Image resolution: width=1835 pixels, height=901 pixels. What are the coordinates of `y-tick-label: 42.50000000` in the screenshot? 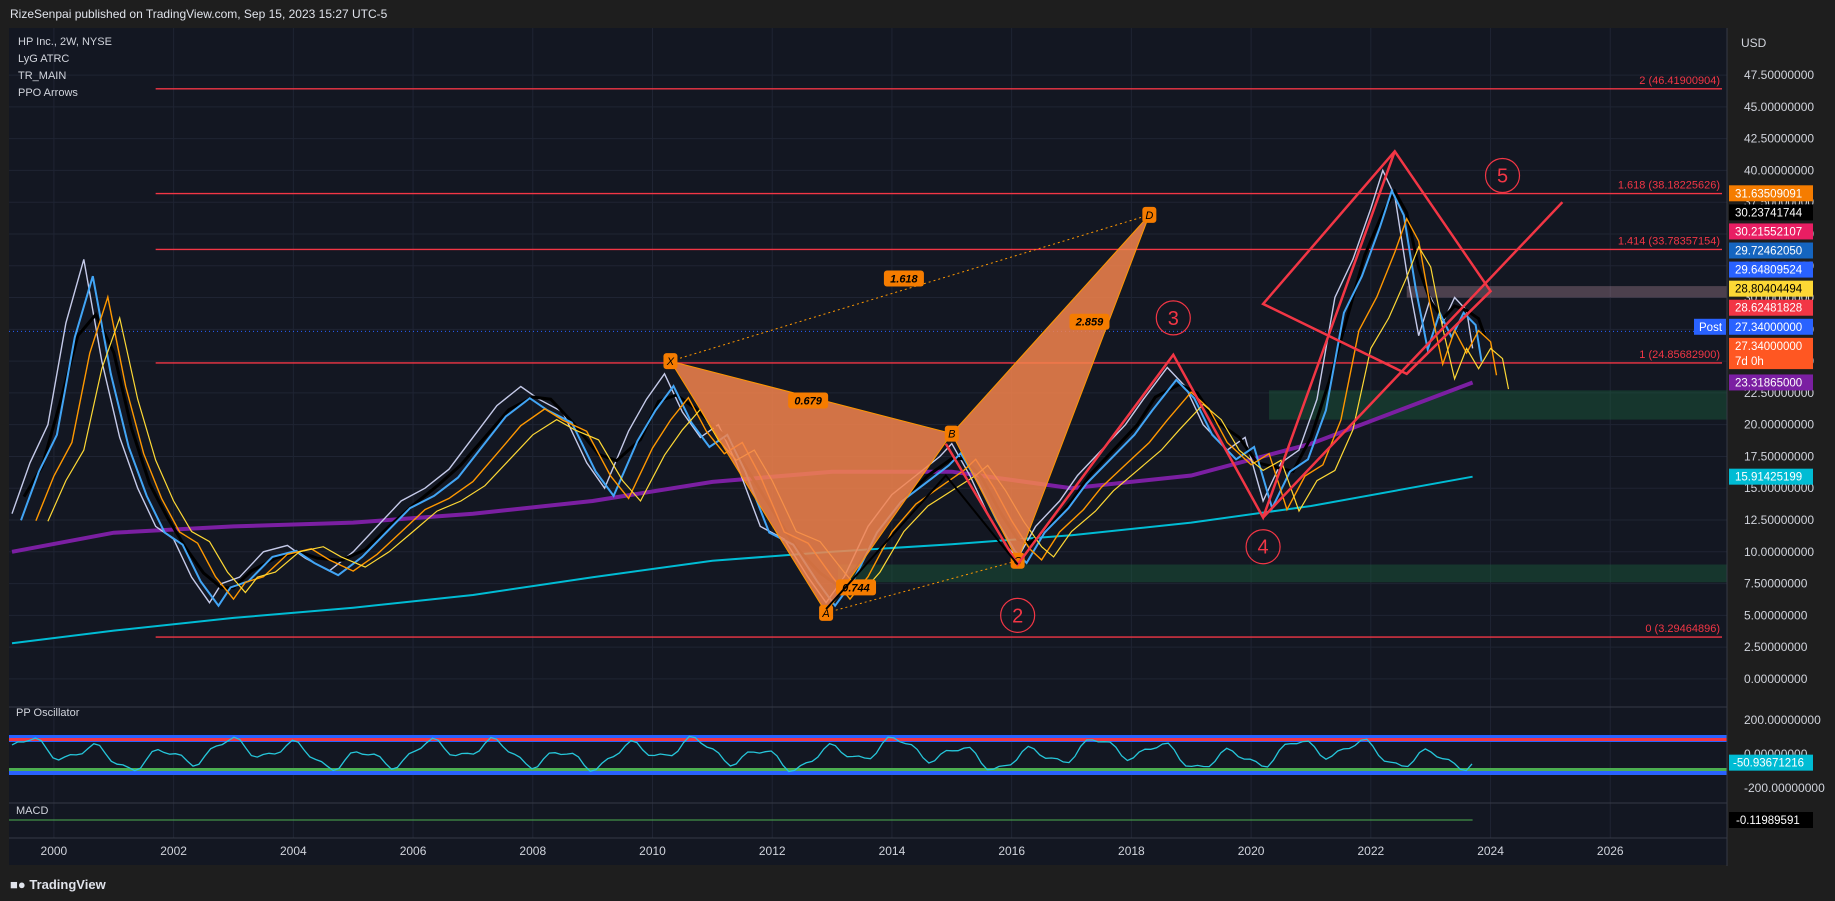 It's located at (1779, 139).